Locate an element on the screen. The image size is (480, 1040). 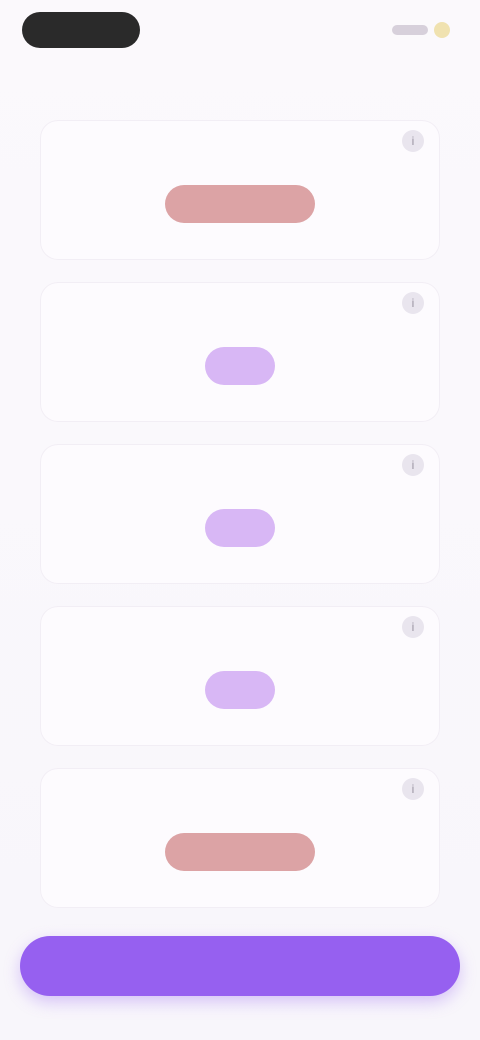
card-2: i is located at coordinates (240, 352).